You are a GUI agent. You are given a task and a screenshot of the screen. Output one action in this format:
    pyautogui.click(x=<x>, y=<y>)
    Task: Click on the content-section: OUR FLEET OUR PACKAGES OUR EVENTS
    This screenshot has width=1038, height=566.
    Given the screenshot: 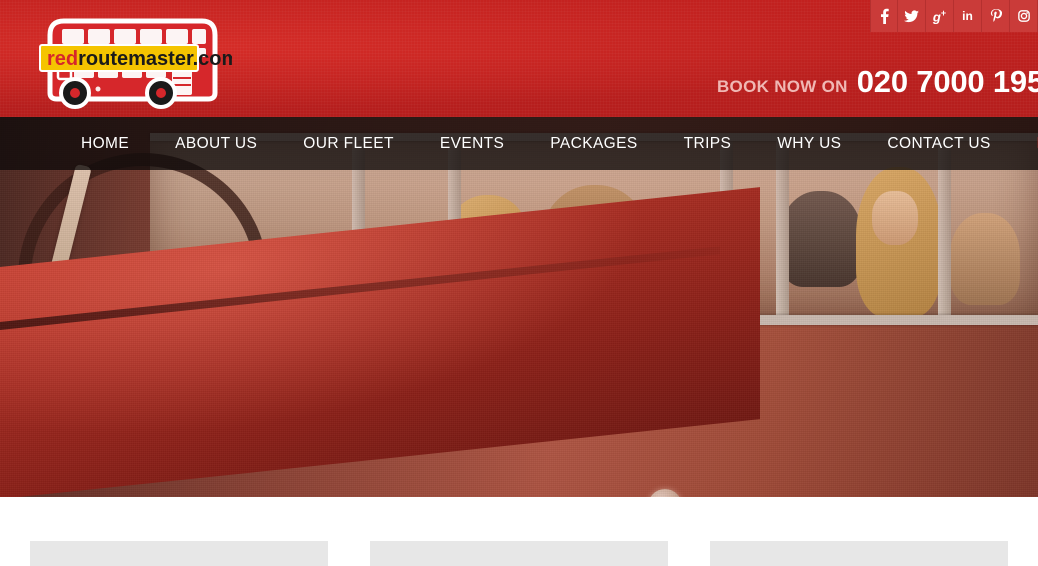 What is the action you would take?
    pyautogui.click(x=519, y=531)
    